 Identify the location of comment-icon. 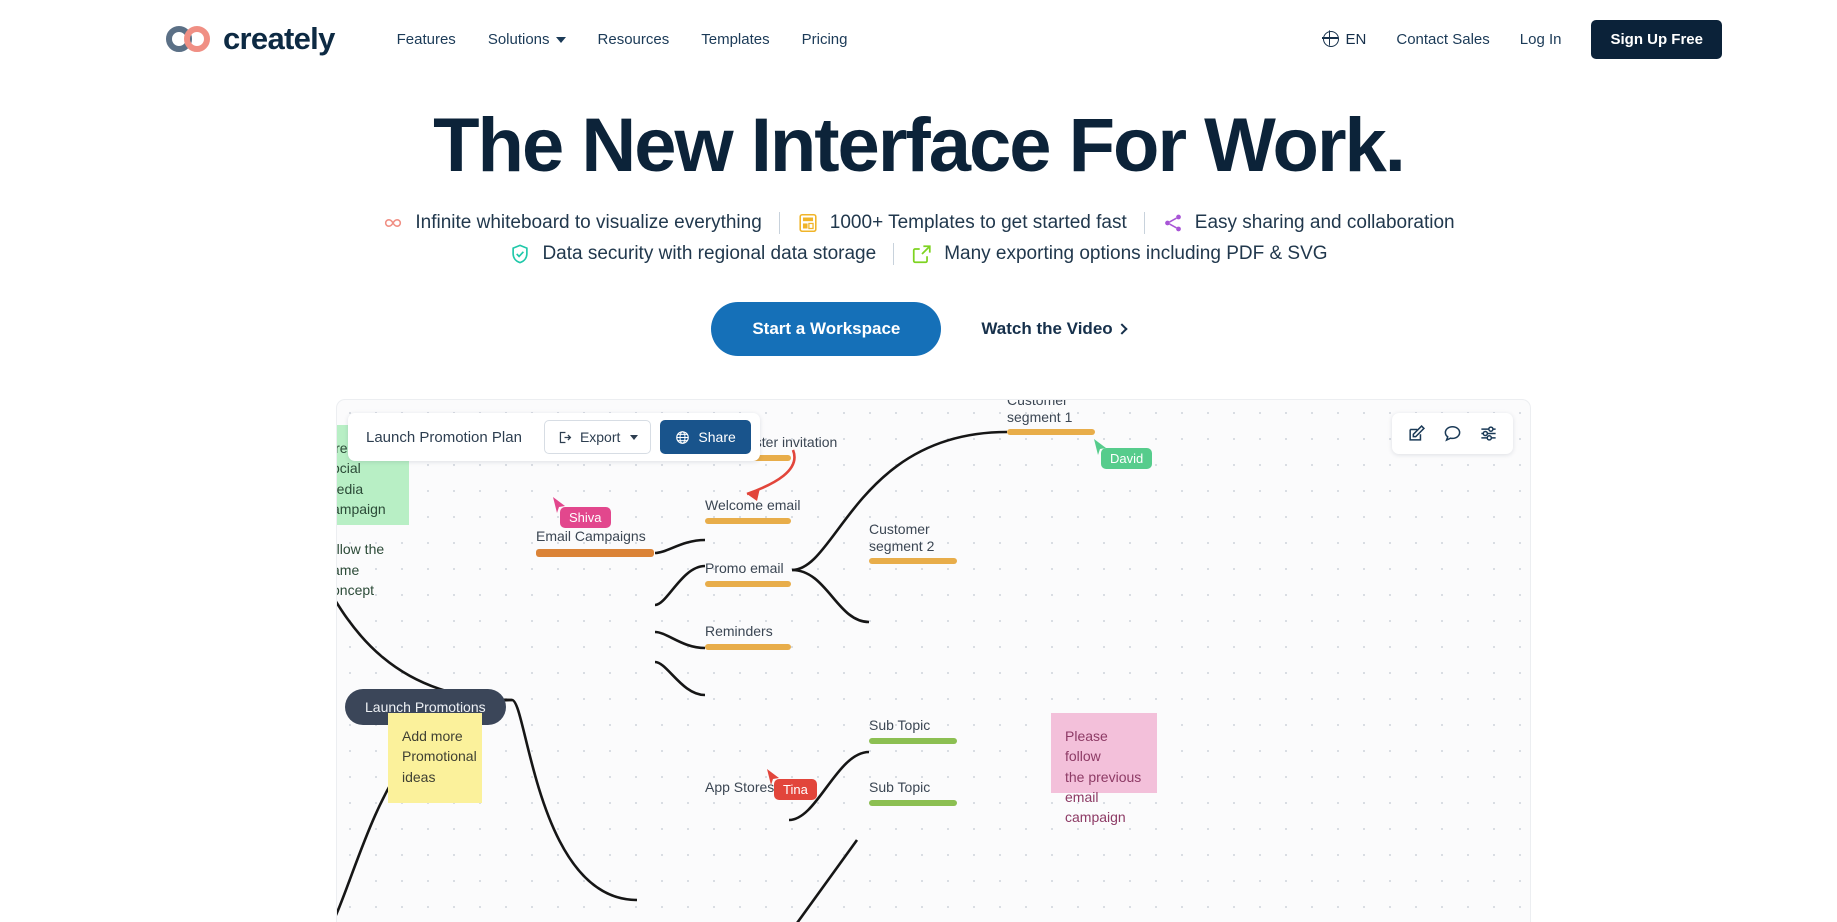
(1452, 433).